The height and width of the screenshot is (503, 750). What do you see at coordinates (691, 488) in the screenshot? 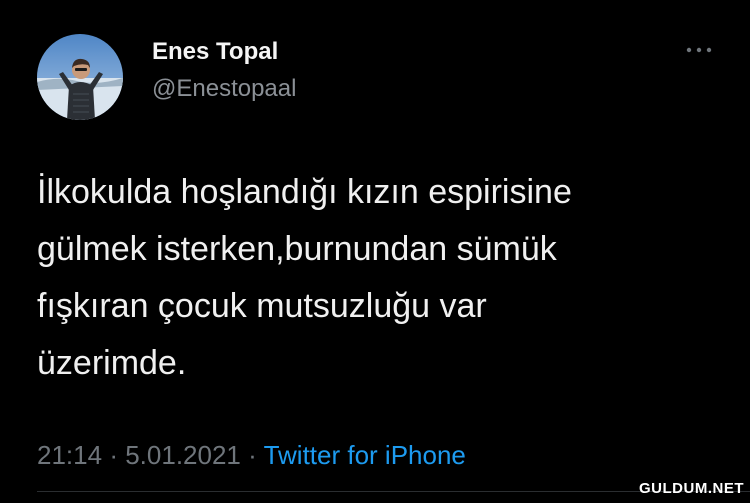
I see `site-watermark: GULDUM.NET` at bounding box center [691, 488].